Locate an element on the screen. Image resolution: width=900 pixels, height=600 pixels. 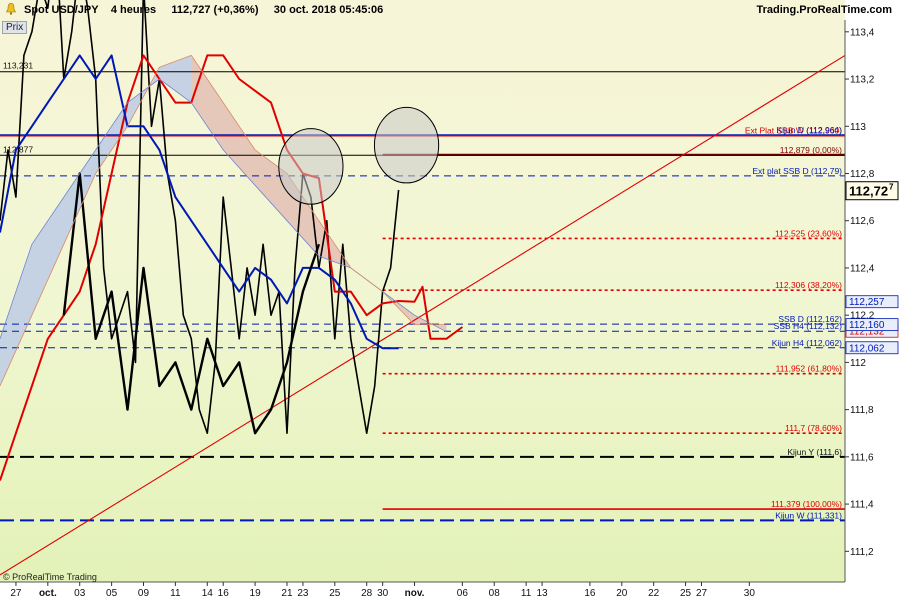
period-label: 4 heures is located at coordinates (133, 10).